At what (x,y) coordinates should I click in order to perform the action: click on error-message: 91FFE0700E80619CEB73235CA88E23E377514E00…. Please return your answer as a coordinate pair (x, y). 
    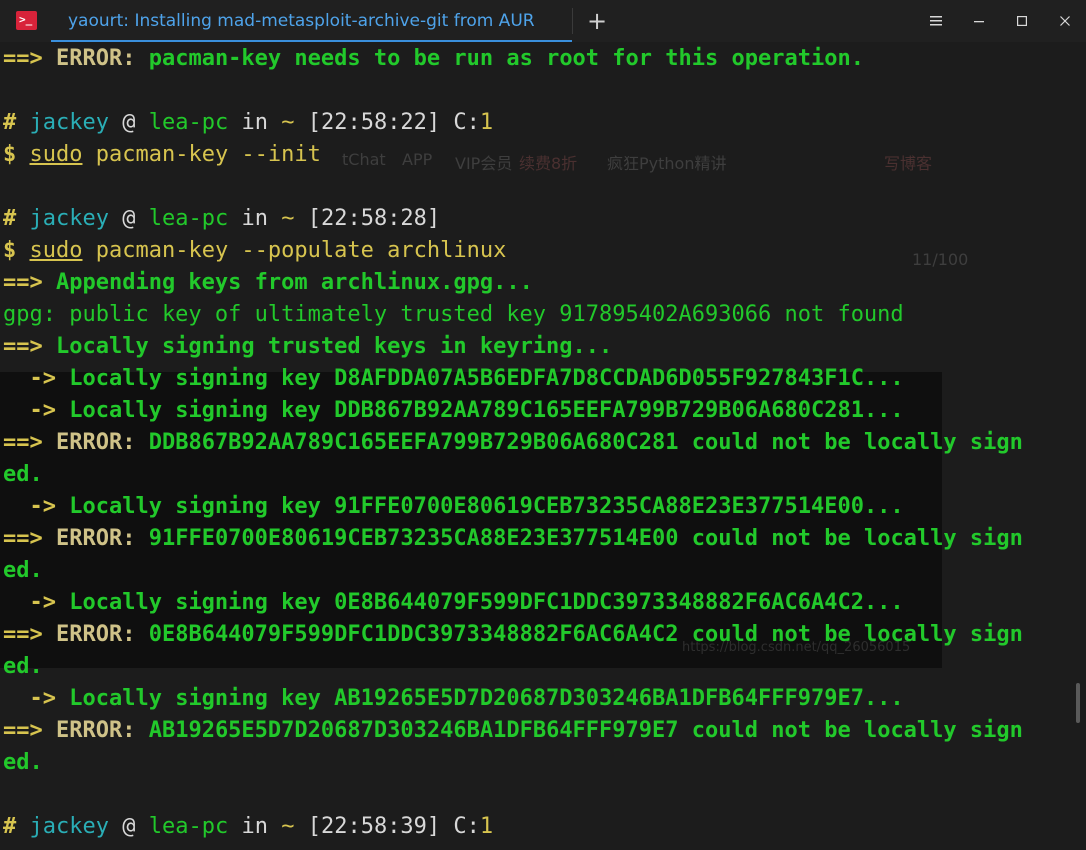
    Looking at the image, I should click on (579, 538).